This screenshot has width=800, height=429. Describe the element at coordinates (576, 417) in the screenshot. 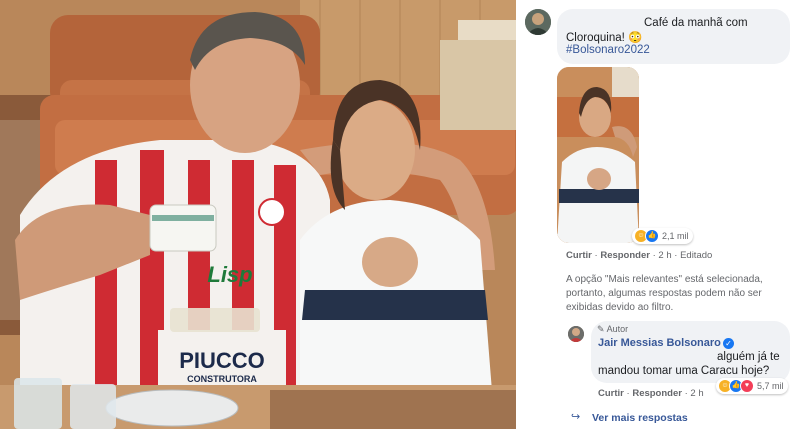

I see `more-replies-arrow-icon: ↪` at that location.